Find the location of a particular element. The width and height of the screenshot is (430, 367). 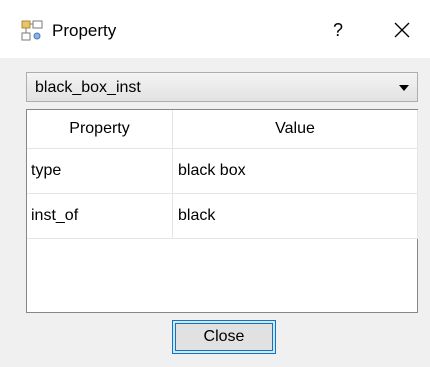

table-header-row: Property Value is located at coordinates (222, 129).